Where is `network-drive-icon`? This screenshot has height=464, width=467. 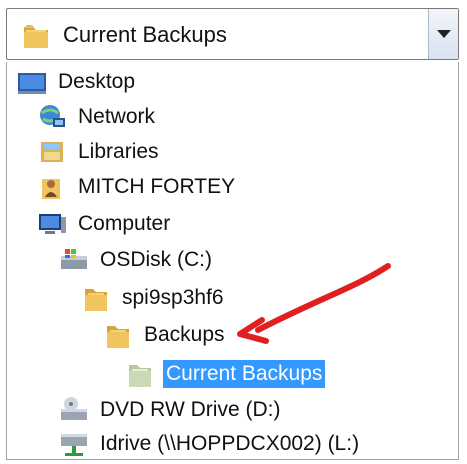
network-drive-icon is located at coordinates (74, 444).